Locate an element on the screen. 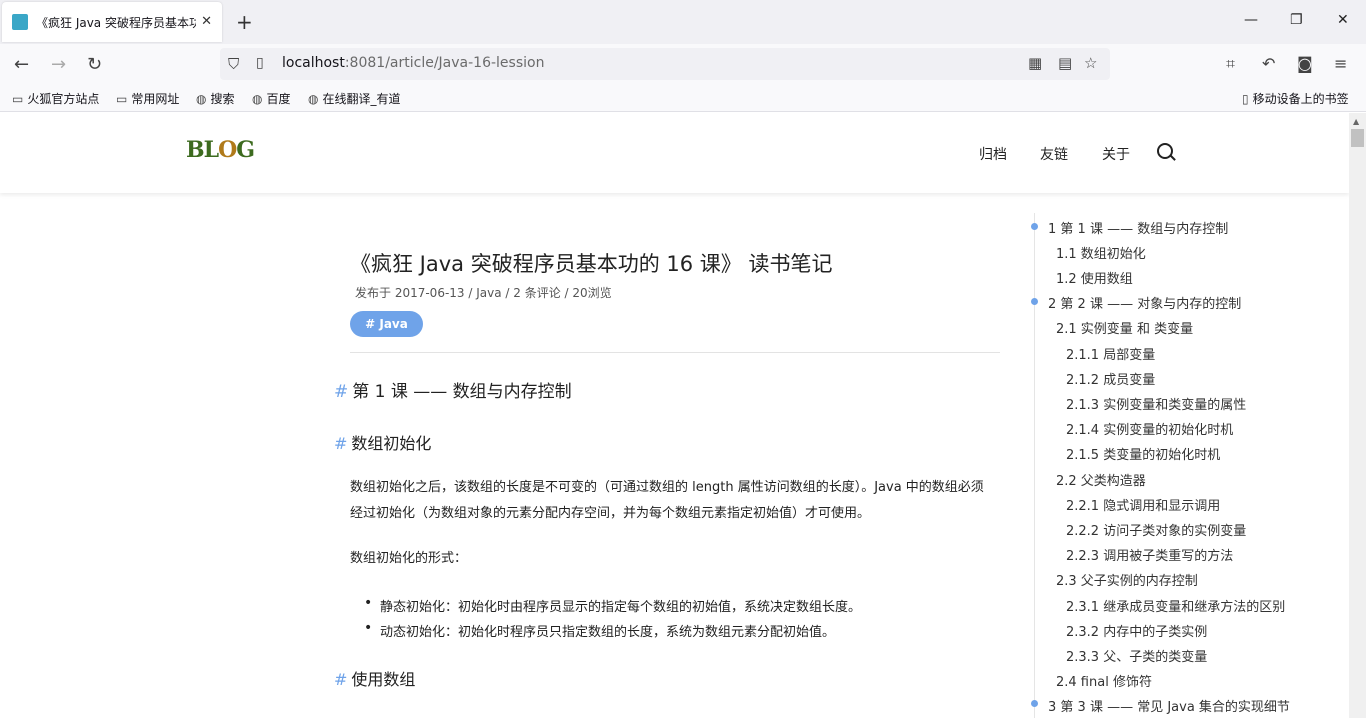  browser-tab: 《疯狂 Java 突破程序员基本功的 16 课》 读书笔记 ✕ is located at coordinates (112, 22).